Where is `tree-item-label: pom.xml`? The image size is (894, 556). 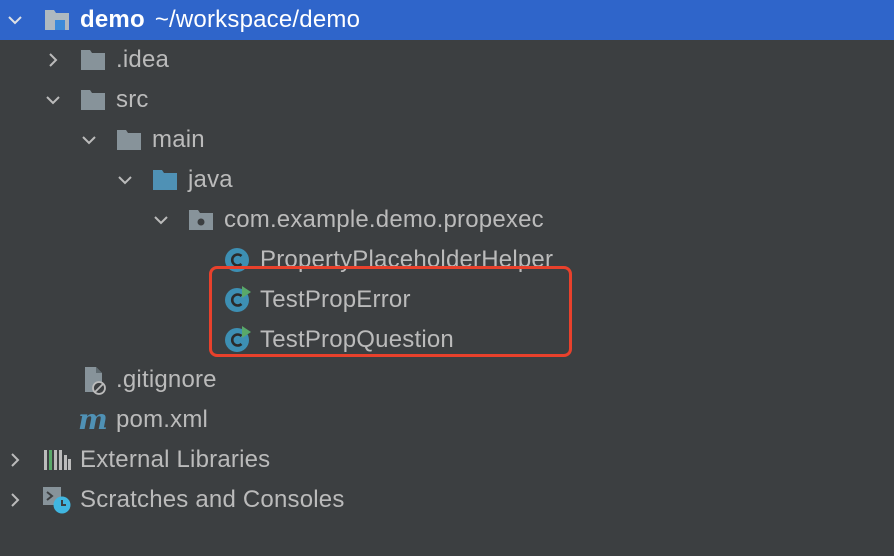
tree-item-label: pom.xml is located at coordinates (162, 419).